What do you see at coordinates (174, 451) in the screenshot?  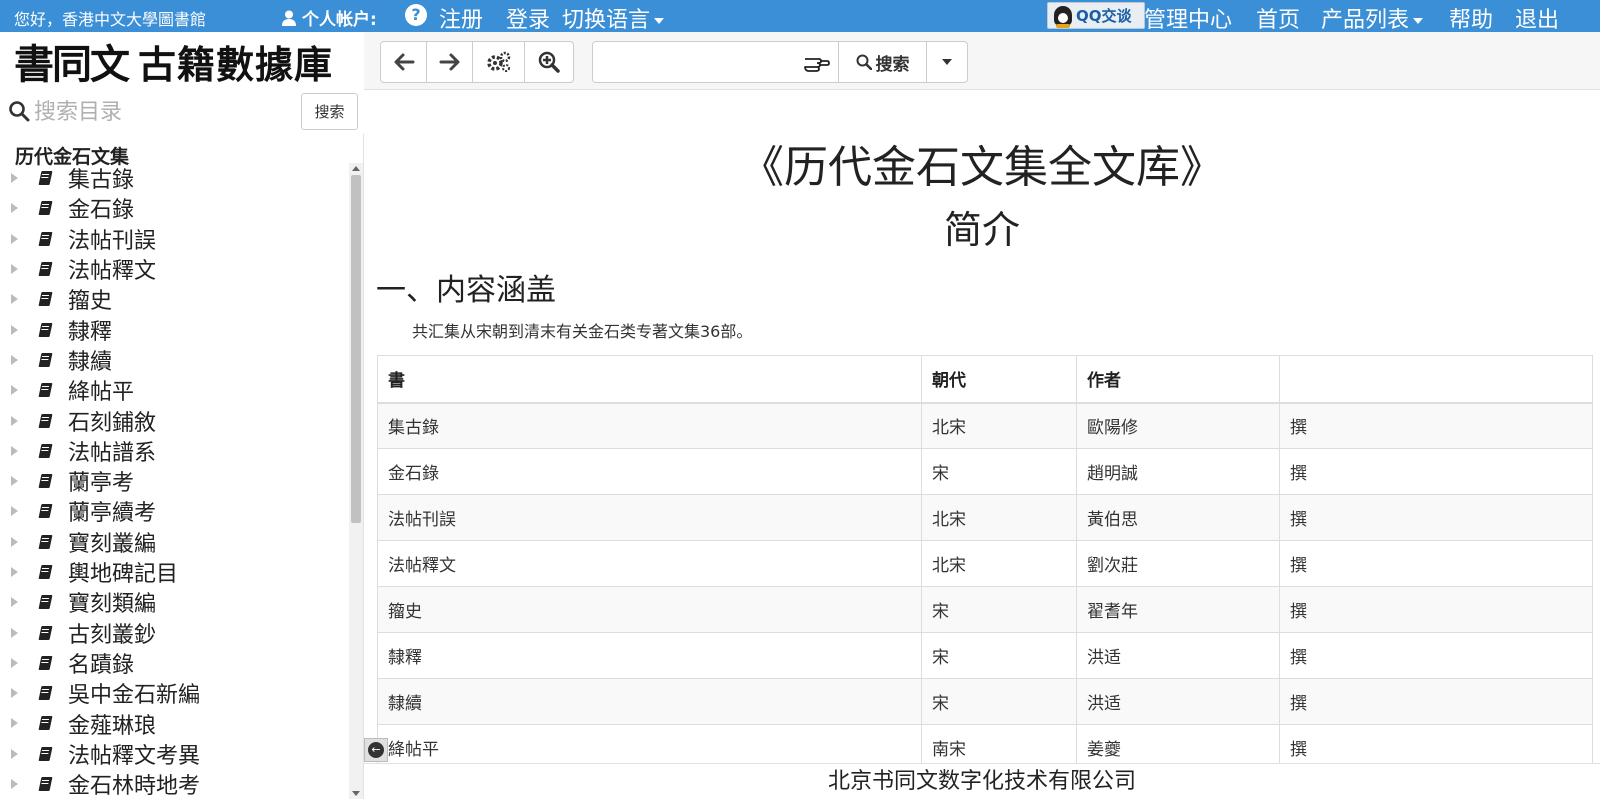 I see `tree-item: 法帖譜系` at bounding box center [174, 451].